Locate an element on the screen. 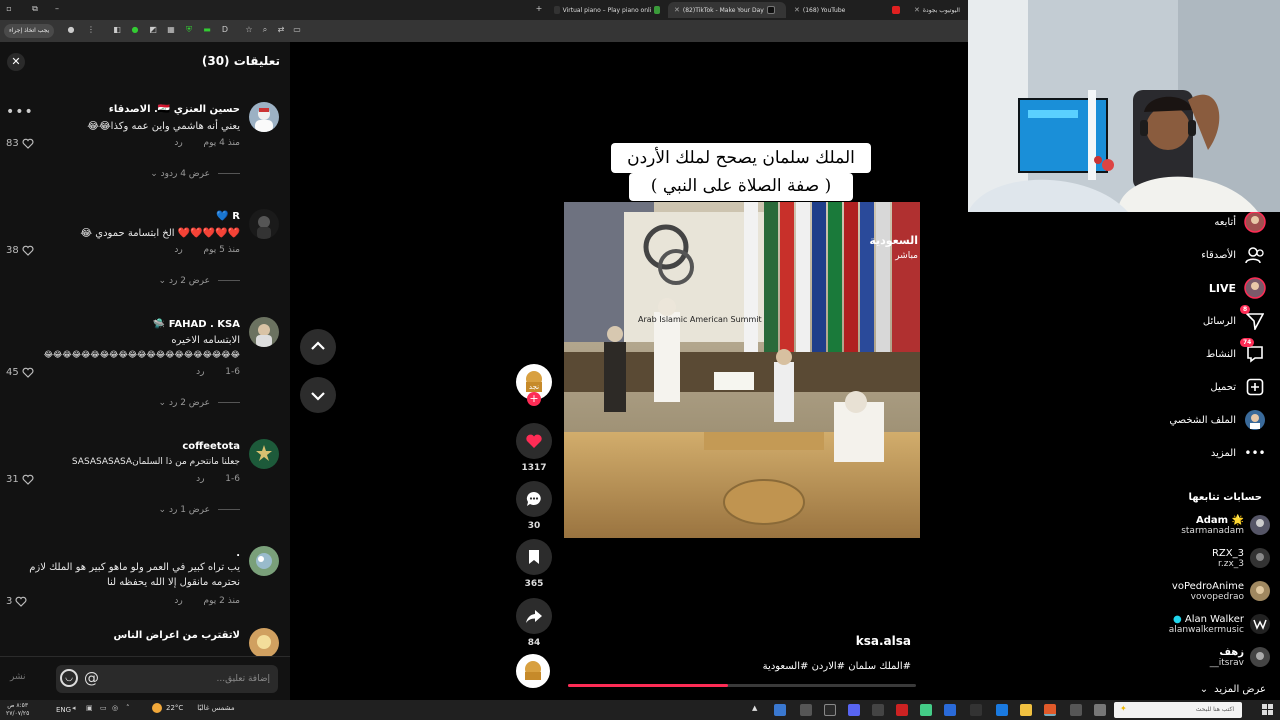 Image resolution: width=1280 pixels, height=720 pixels. speaker-icon: ◂ is located at coordinates (78, 710).